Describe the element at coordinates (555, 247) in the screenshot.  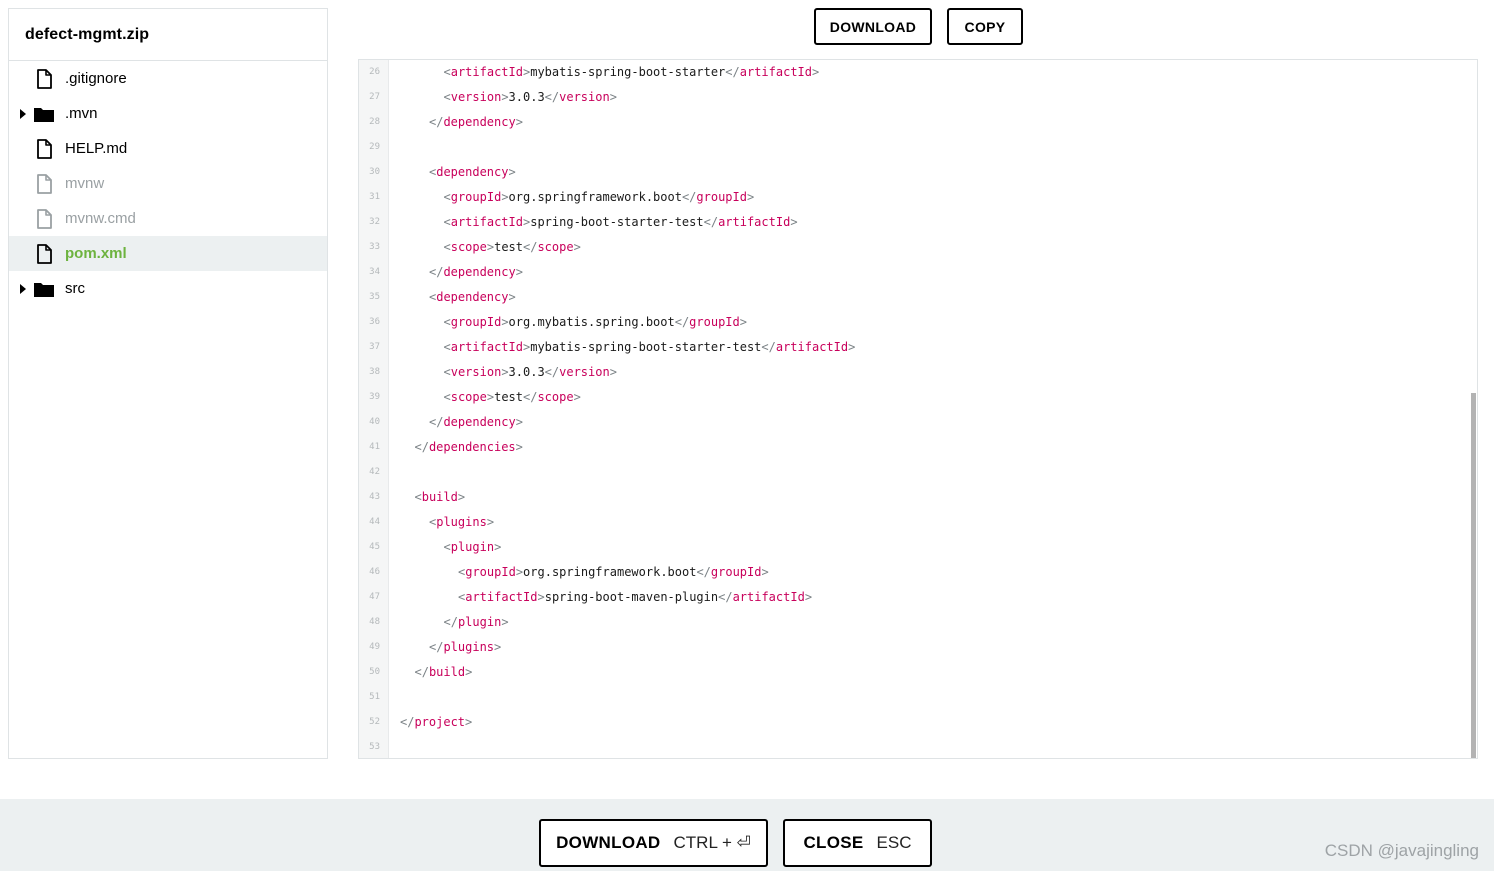
I see `xml-tag: scope` at that location.